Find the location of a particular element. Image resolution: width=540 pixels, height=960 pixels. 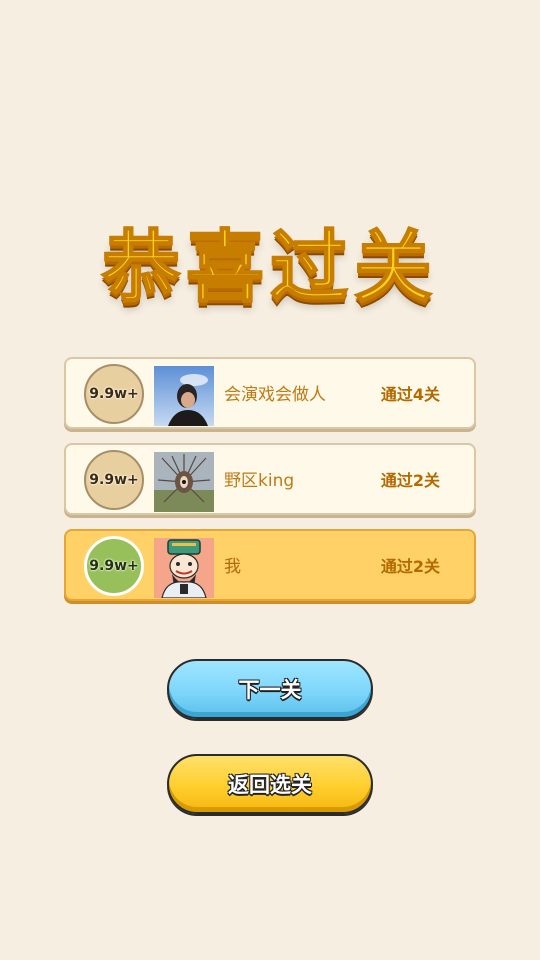

next-level-button: 下一关 is located at coordinates (270, 689).